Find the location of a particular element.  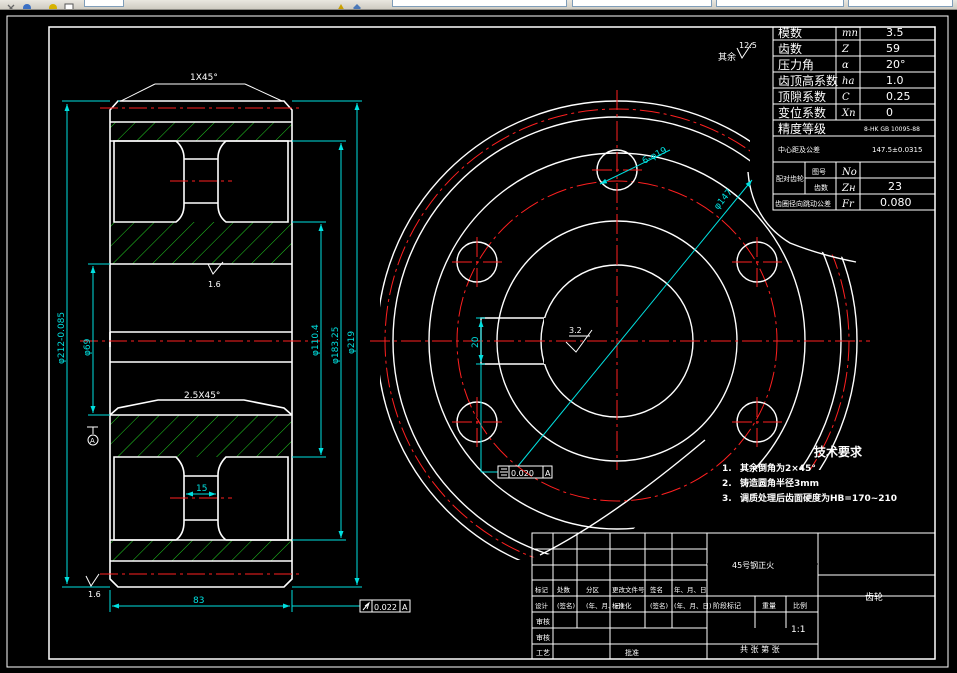

ring-runout-label: 齿圈径向跳动公差 is located at coordinates (803, 203).